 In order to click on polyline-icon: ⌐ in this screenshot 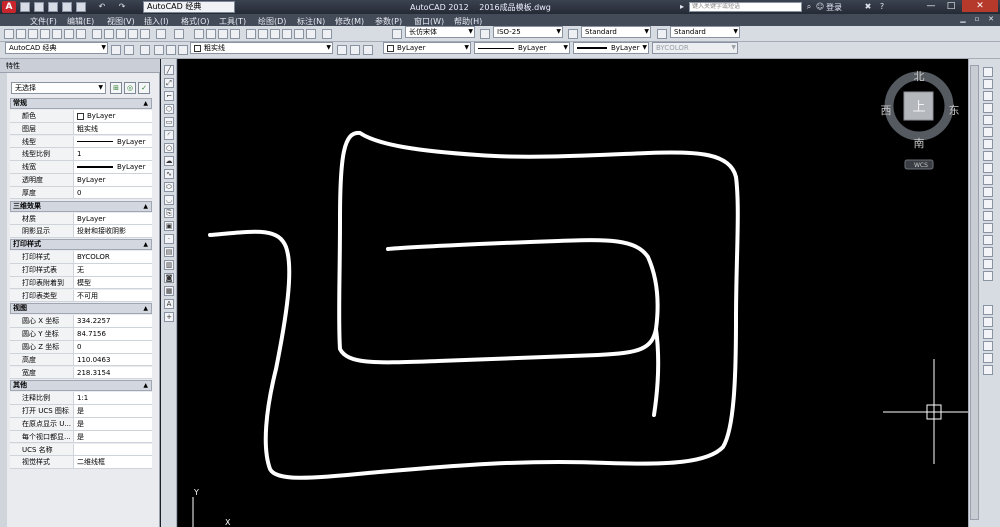, I will do `click(169, 96)`.